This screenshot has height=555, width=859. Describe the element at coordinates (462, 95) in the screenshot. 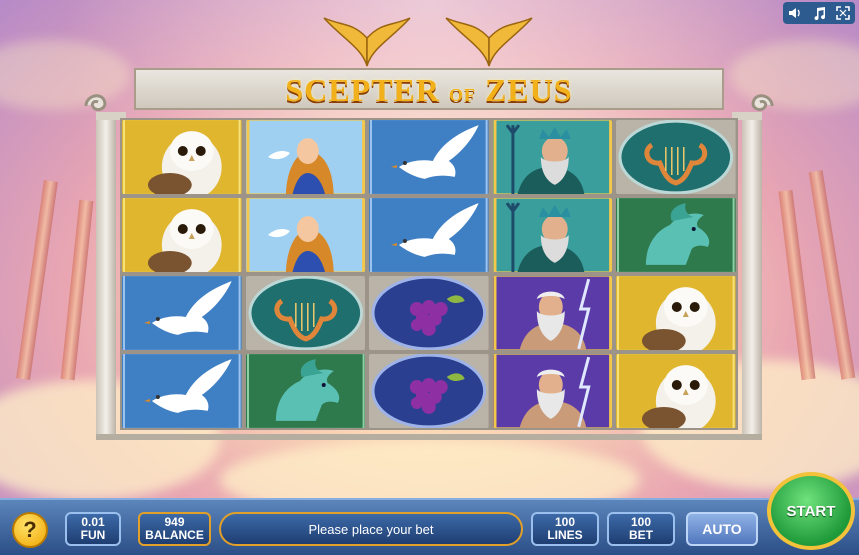

I see `title-word: OF` at that location.